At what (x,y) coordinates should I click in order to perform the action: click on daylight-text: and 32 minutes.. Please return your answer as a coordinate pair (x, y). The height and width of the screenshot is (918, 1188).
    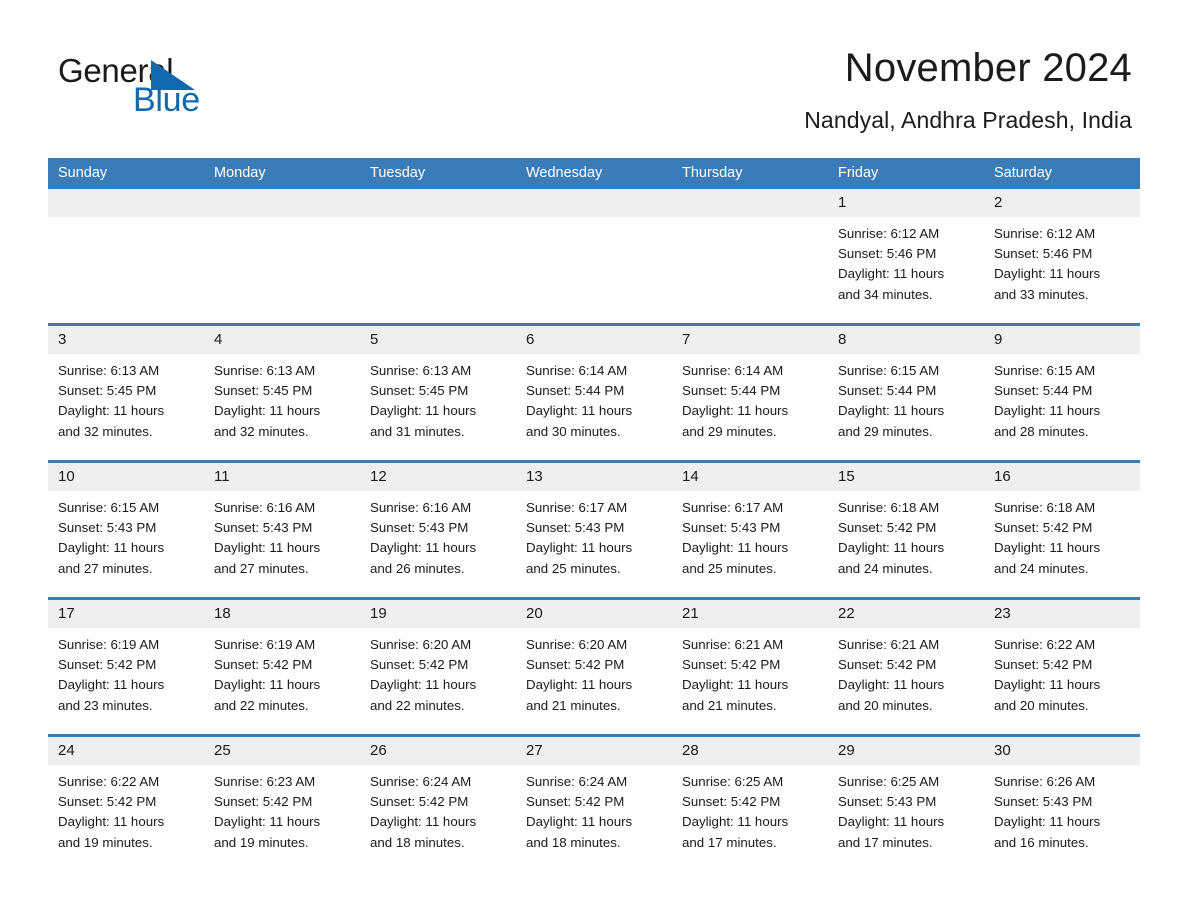
    Looking at the image, I should click on (261, 431).